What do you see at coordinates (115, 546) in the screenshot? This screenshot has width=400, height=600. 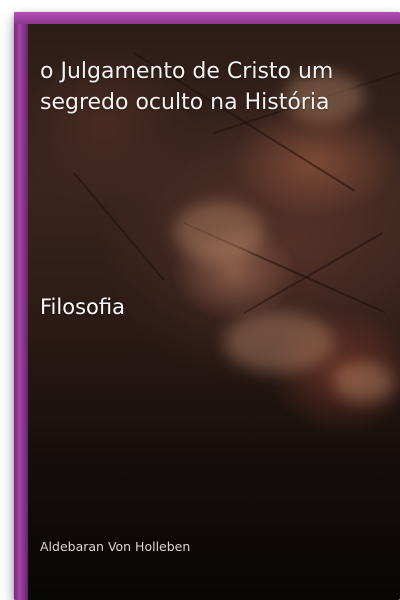 I see `book-author: Aldebaran Von Holleben` at bounding box center [115, 546].